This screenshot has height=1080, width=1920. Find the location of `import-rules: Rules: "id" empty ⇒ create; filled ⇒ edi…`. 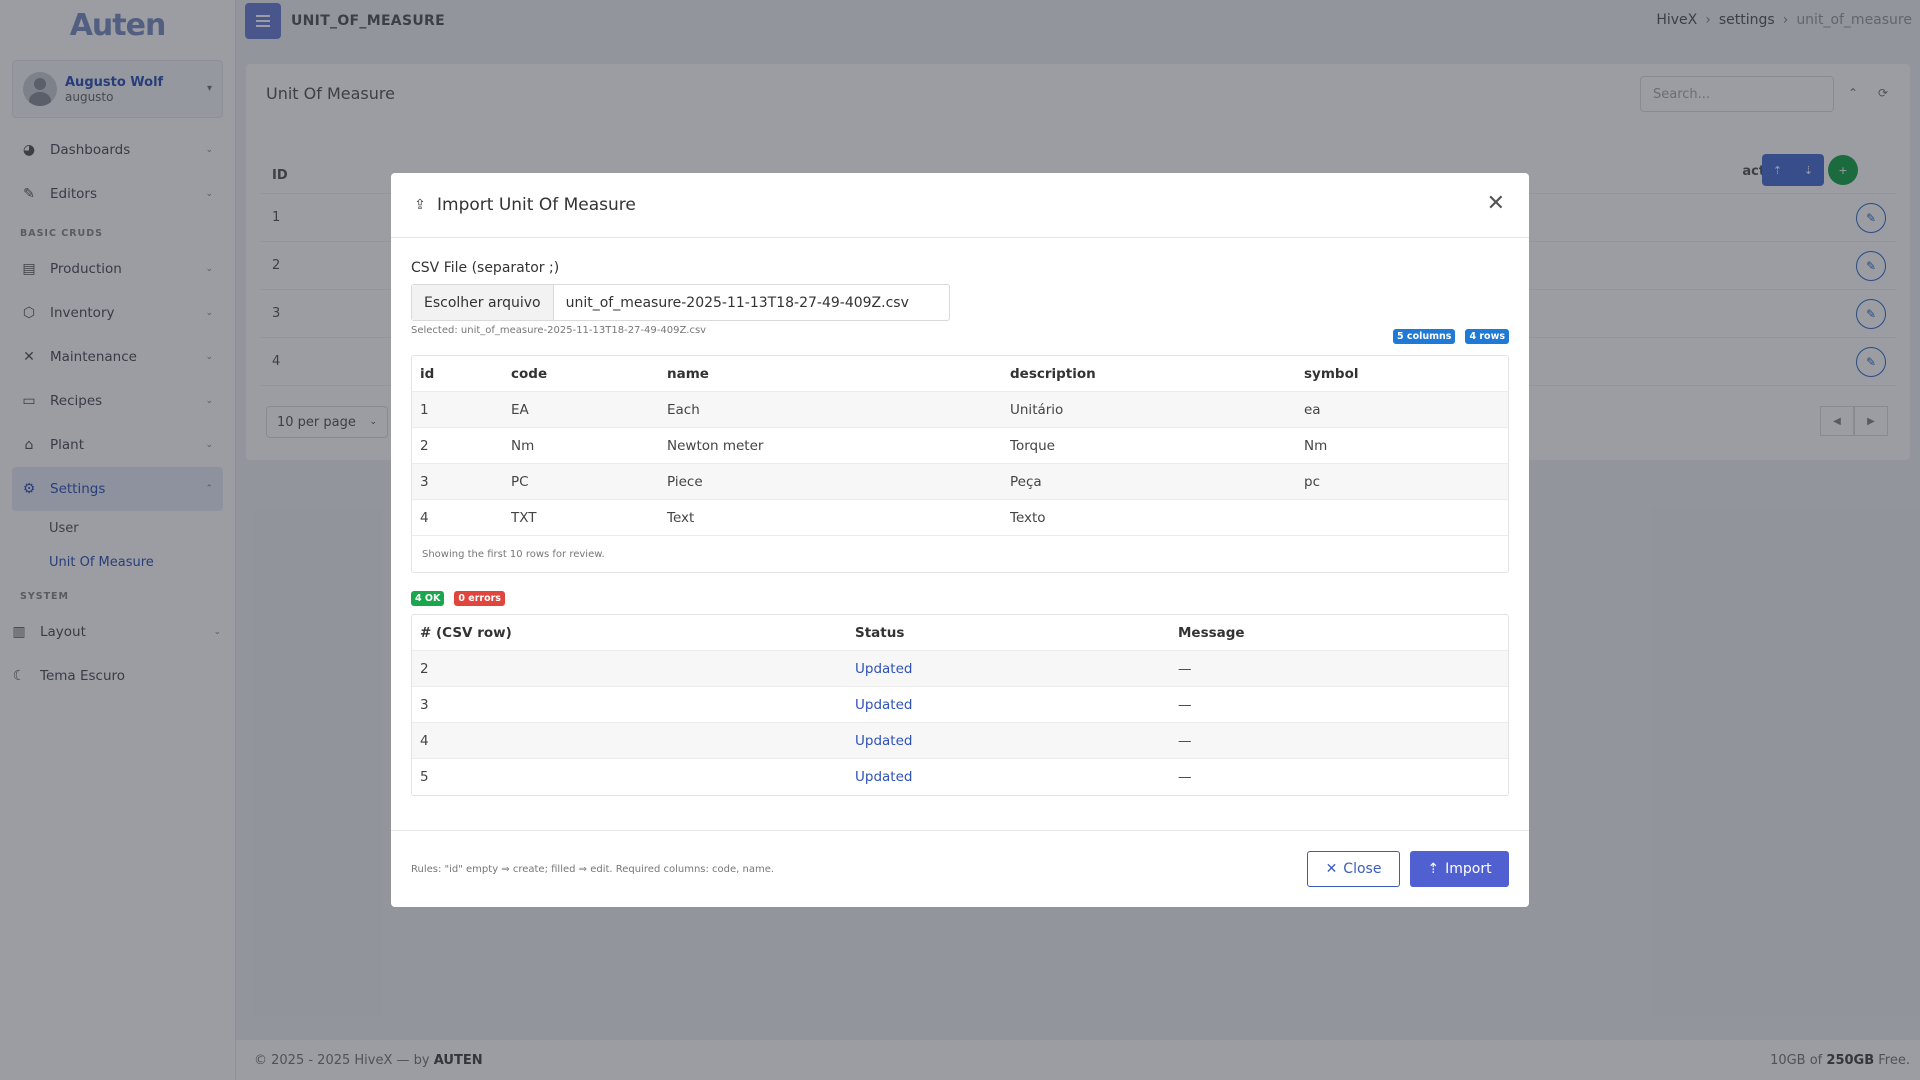

import-rules: Rules: "id" empty ⇒ create; filled ⇒ edi… is located at coordinates (593, 869).